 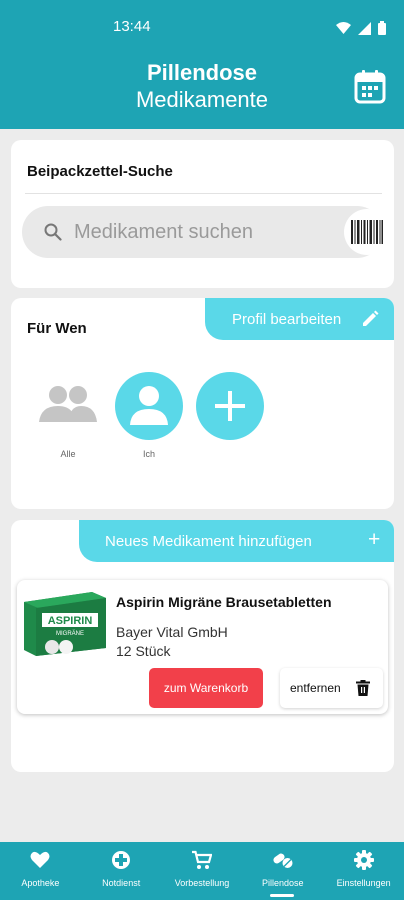 What do you see at coordinates (364, 28) in the screenshot?
I see `signal-icon` at bounding box center [364, 28].